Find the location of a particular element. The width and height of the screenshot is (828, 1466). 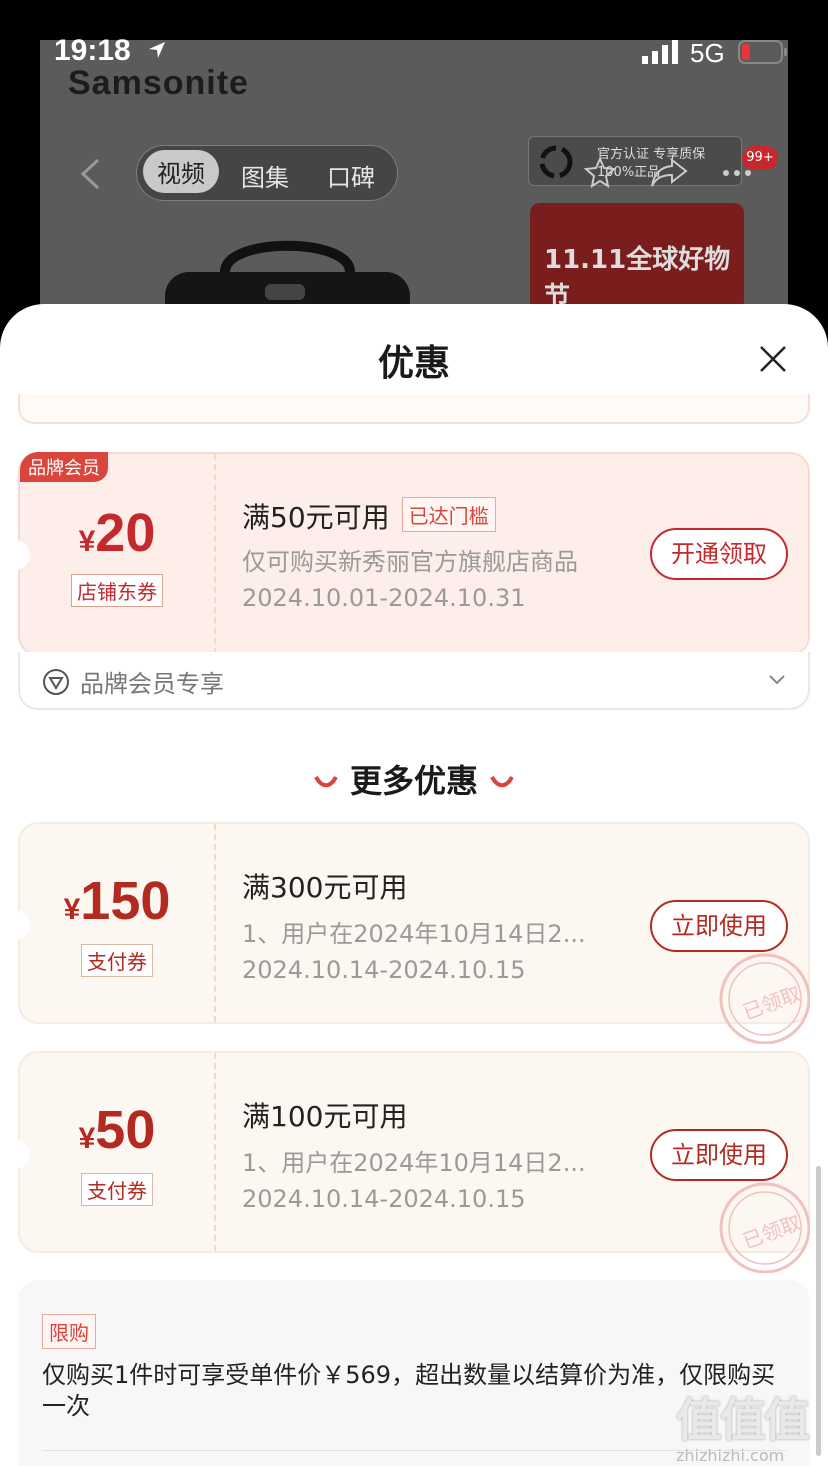

coupon-amount: ¥20 is located at coordinates (117, 533).